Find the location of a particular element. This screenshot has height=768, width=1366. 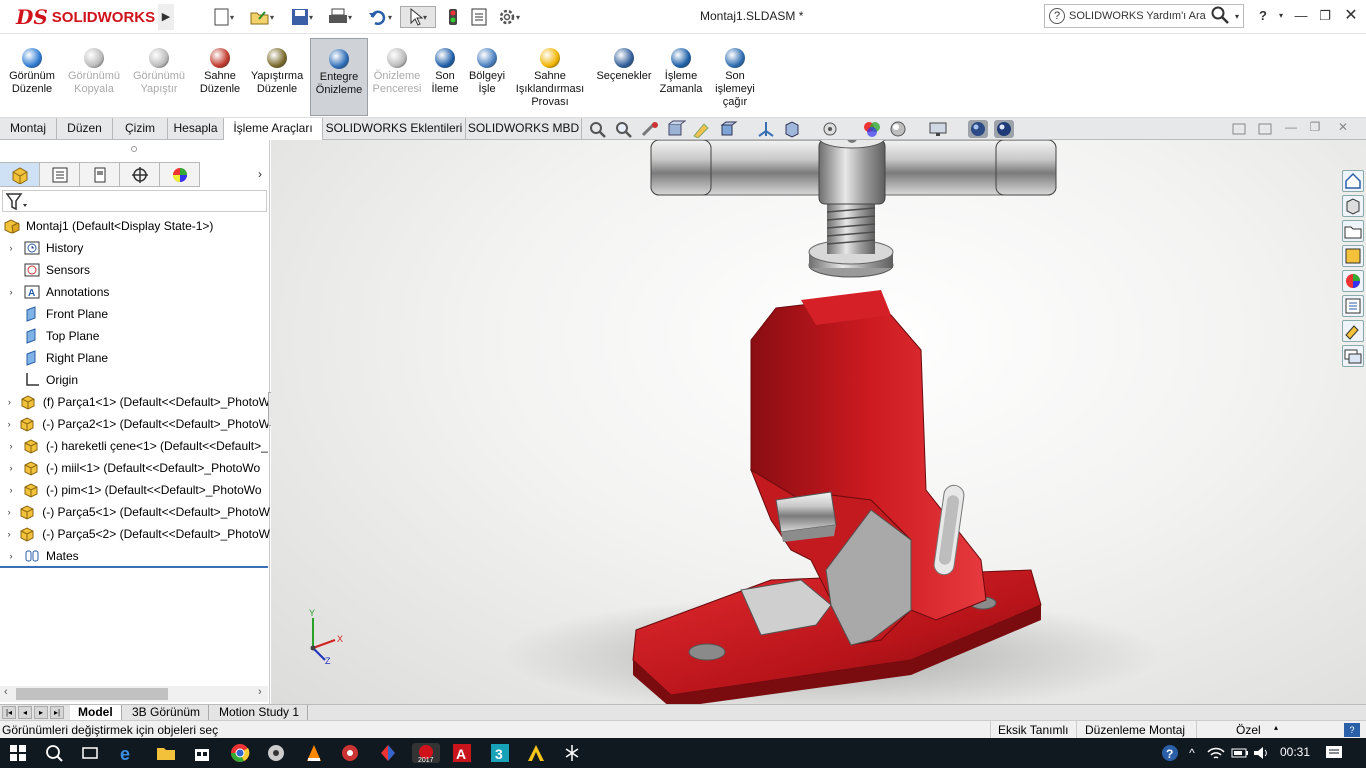

new-document-icon: ▾ is located at coordinates (224, 17).